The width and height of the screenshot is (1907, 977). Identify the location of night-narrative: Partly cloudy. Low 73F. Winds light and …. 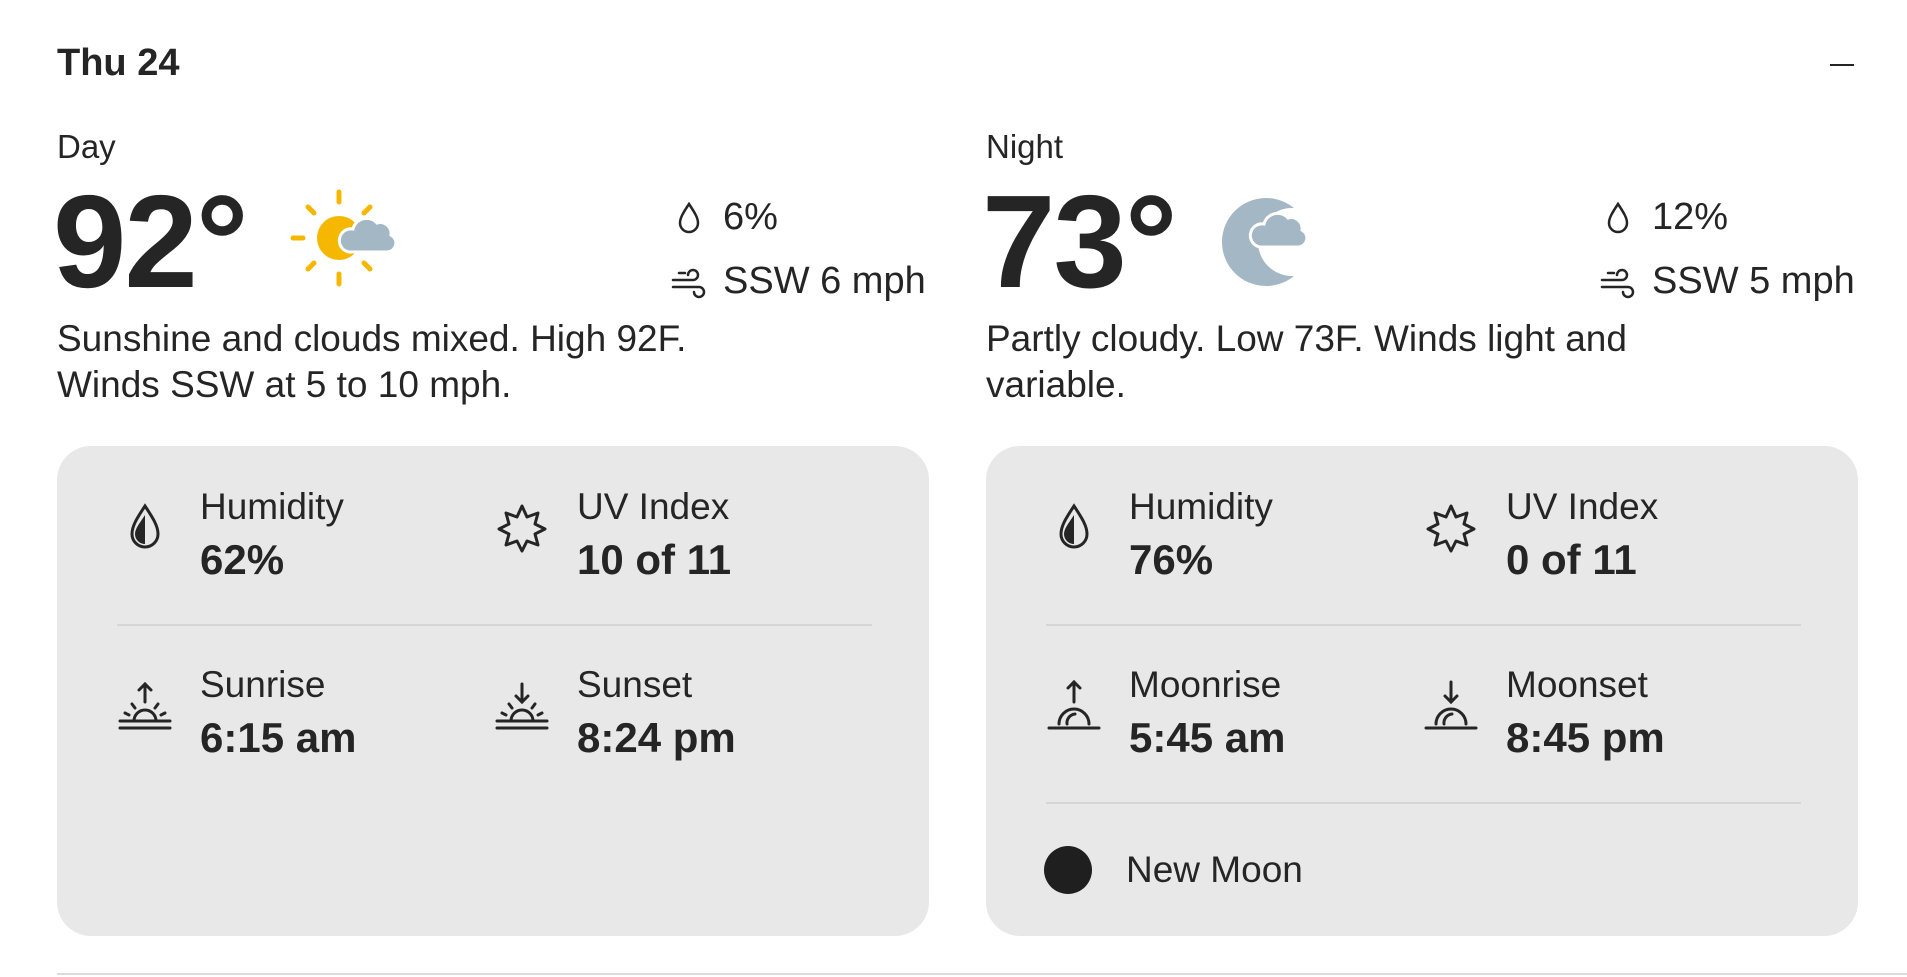
(1306, 361).